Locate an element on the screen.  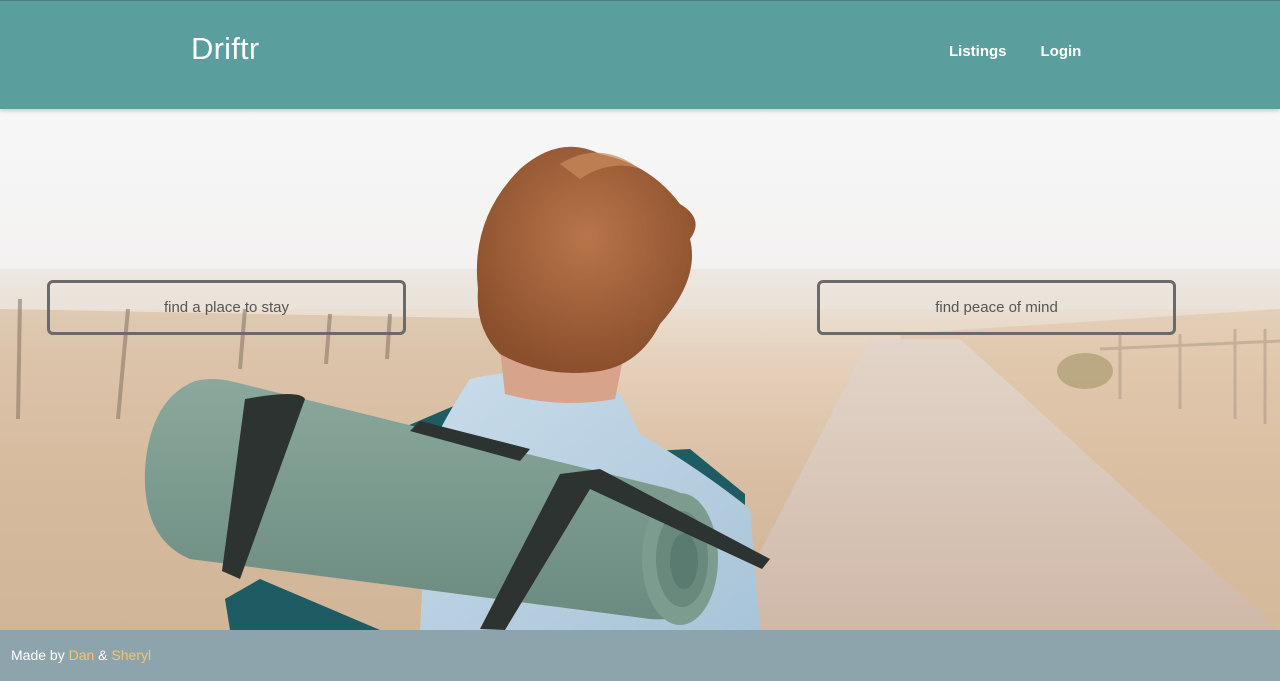
nav-link-listings: Listings is located at coordinates (978, 51).